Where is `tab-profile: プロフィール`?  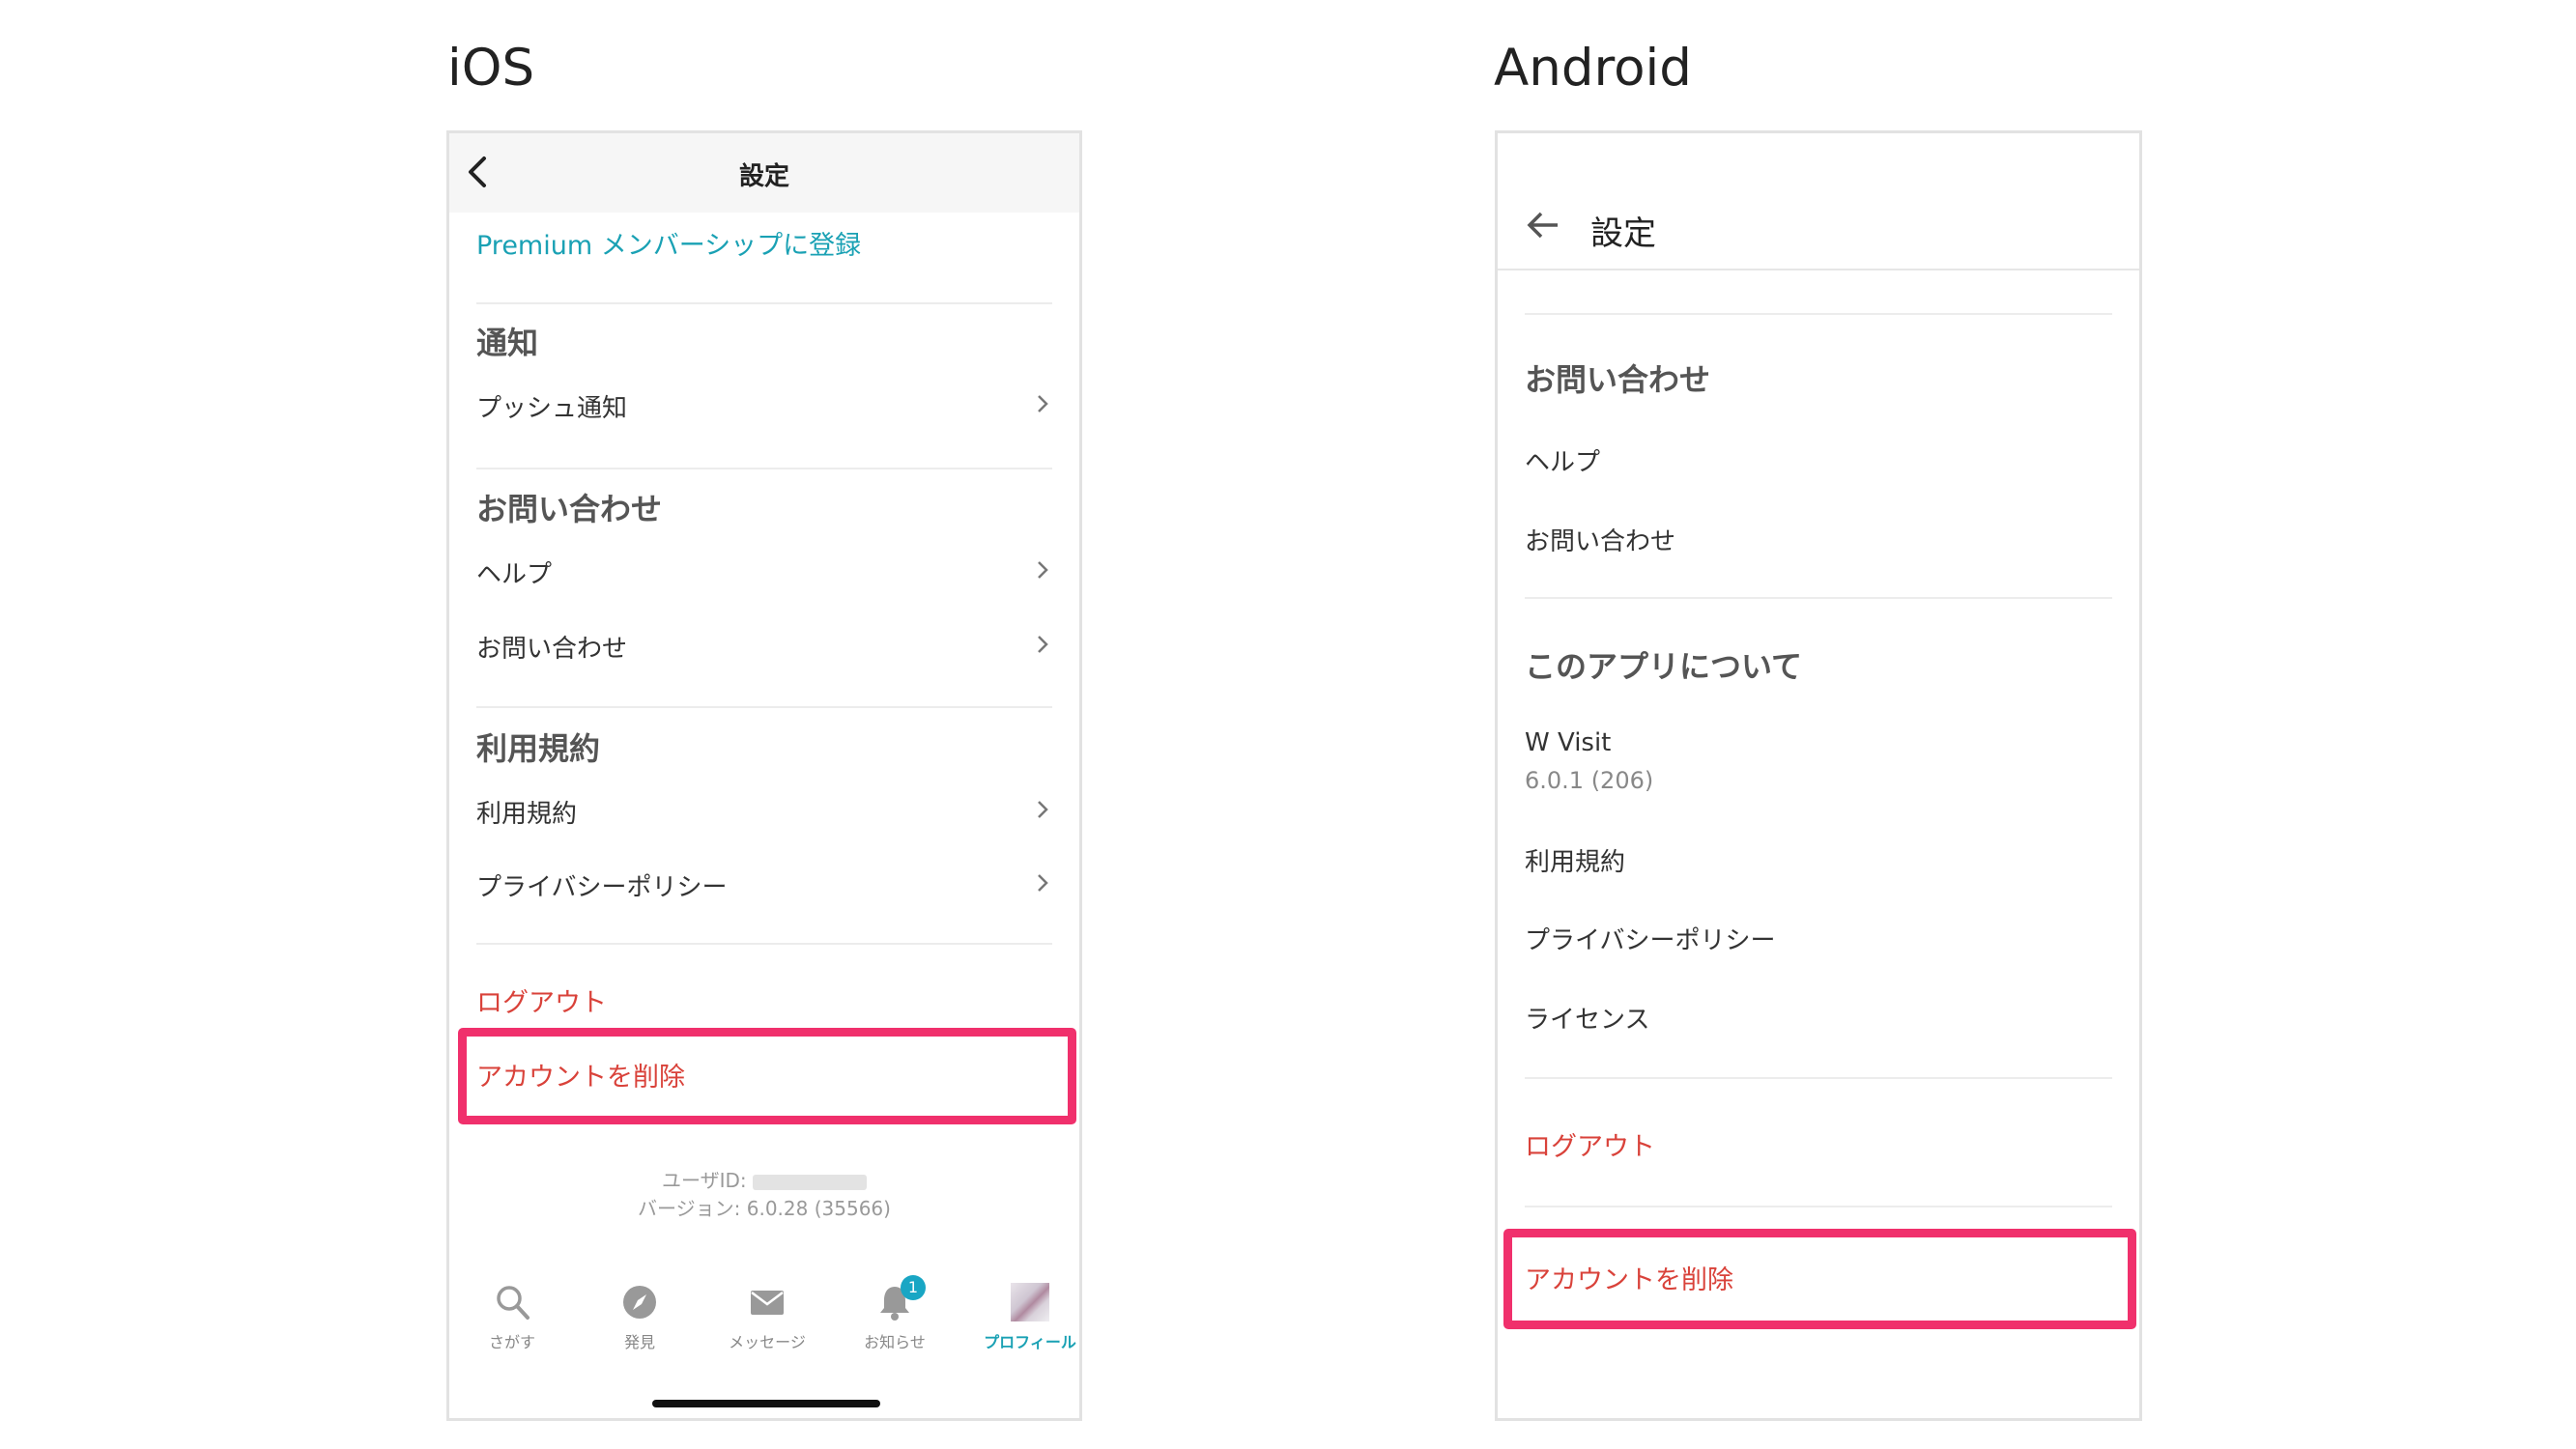
tab-profile: プロフィール is located at coordinates (1028, 1317).